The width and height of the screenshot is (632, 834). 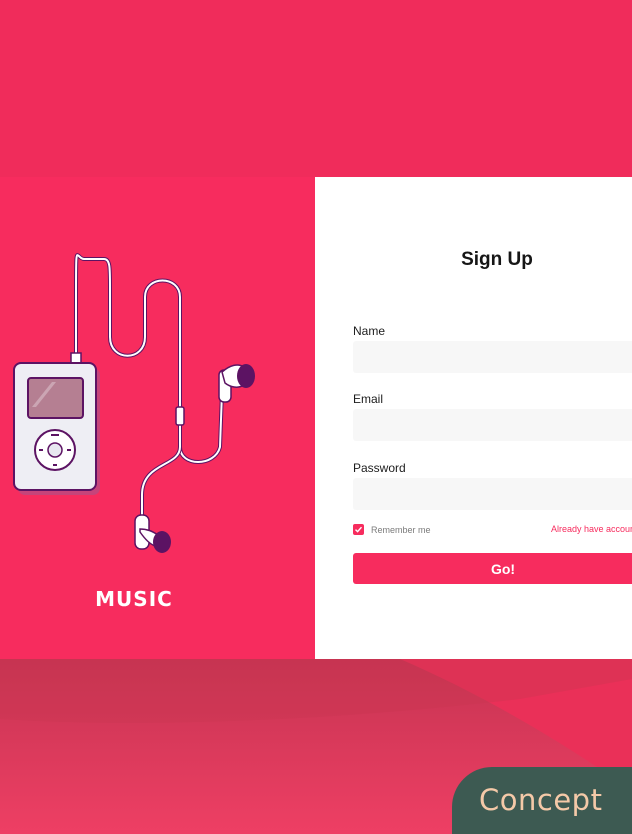 I want to click on email-input, so click(x=492, y=425).